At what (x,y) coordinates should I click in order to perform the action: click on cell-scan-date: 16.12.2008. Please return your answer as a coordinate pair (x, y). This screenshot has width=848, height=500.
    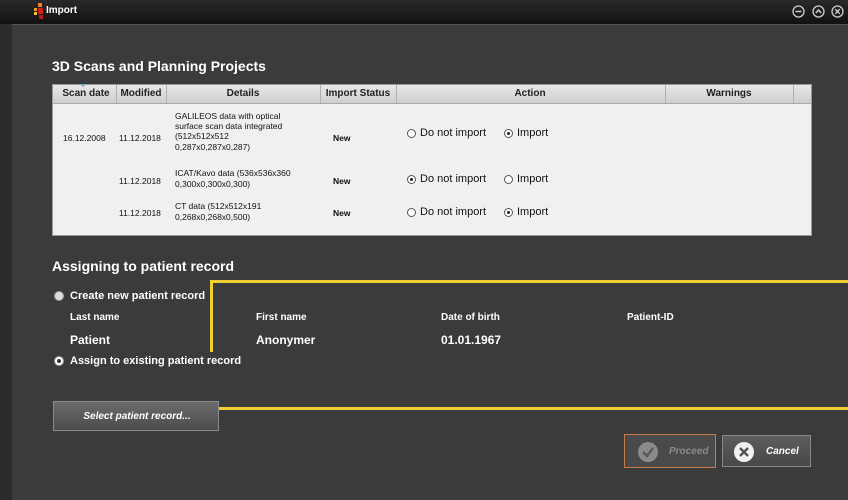
    Looking at the image, I should click on (84, 138).